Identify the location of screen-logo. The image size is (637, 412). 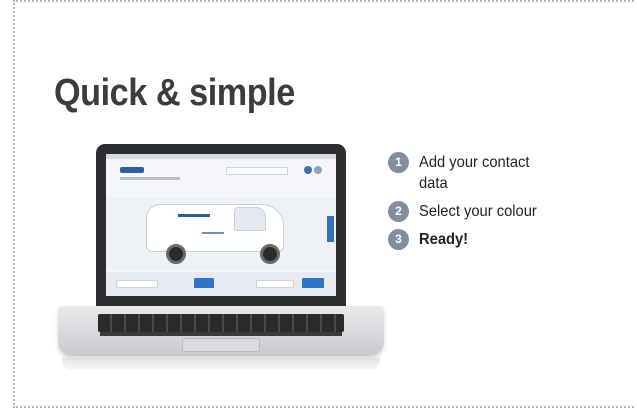
(132, 170).